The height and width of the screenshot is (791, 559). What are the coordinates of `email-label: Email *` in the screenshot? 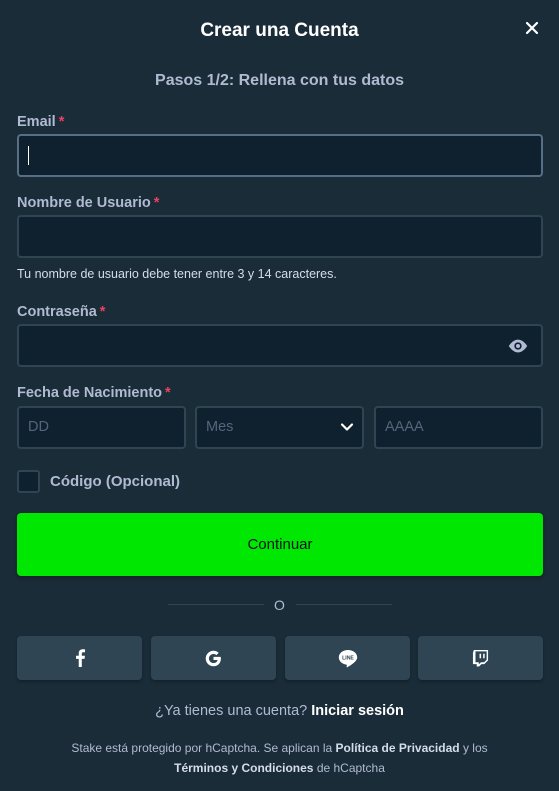 It's located at (40, 122).